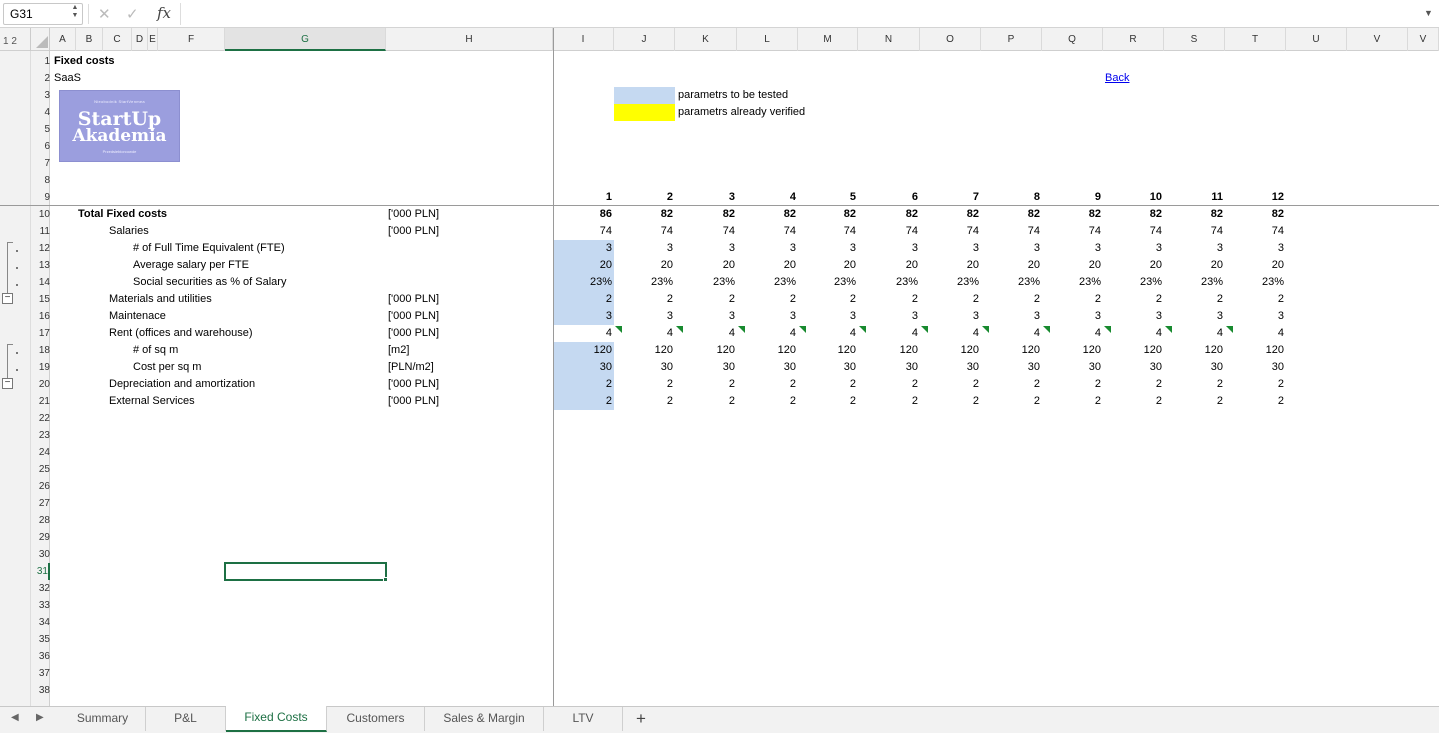 Image resolution: width=1439 pixels, height=733 pixels. I want to click on column-header-r: R, so click(1133, 39).